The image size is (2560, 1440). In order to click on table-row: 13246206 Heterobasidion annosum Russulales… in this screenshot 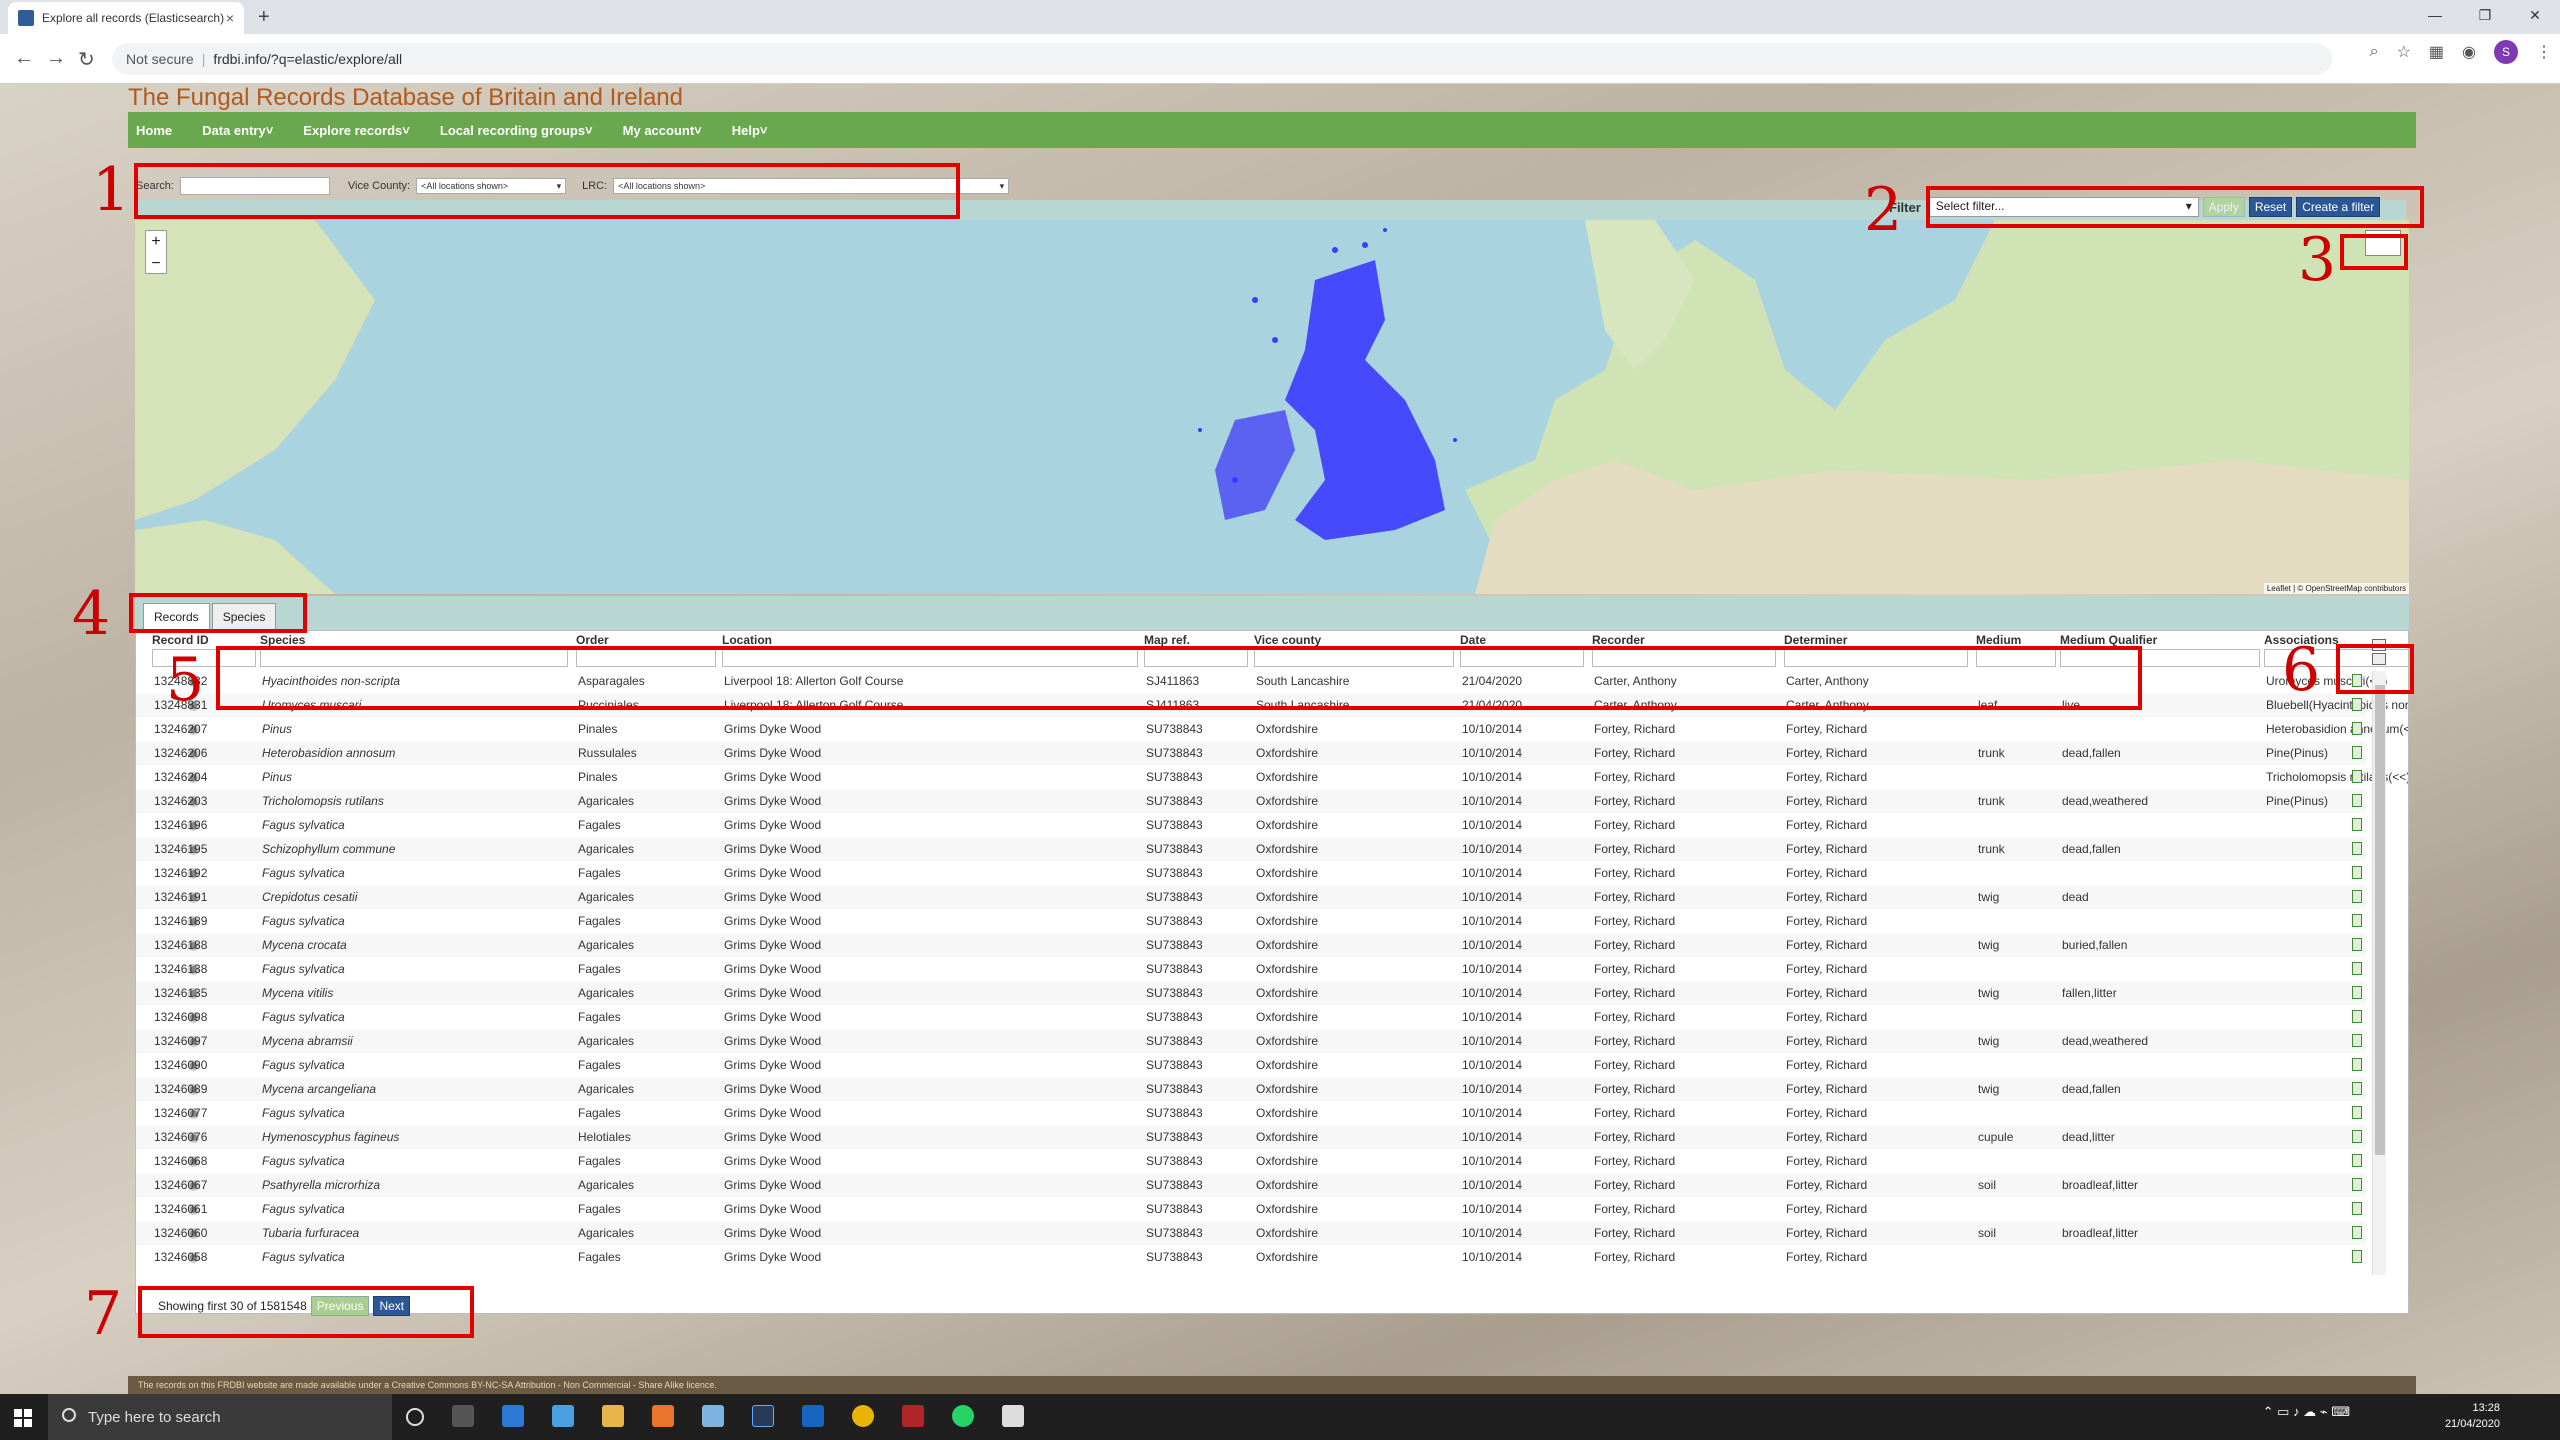, I will do `click(1251, 753)`.